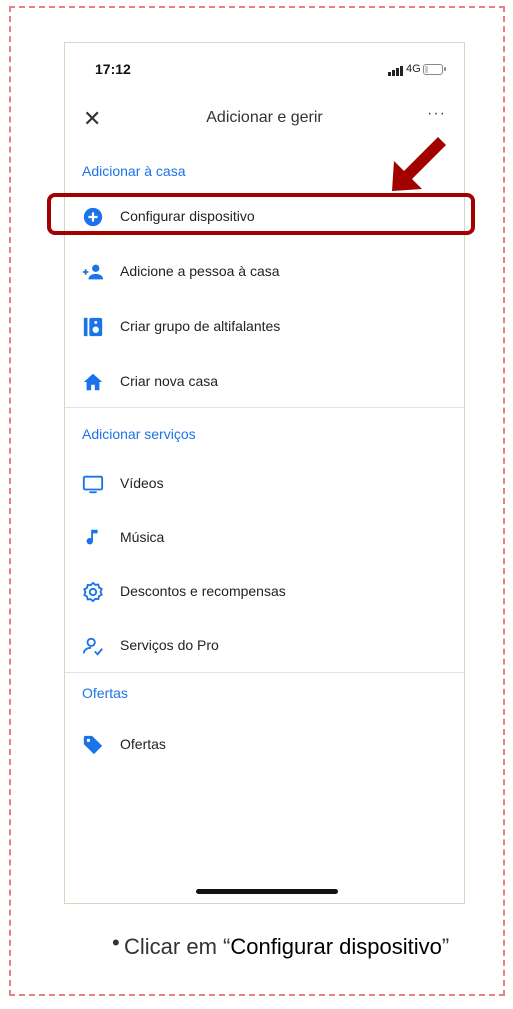 The width and height of the screenshot is (513, 1009). I want to click on tv-icon, so click(93, 484).